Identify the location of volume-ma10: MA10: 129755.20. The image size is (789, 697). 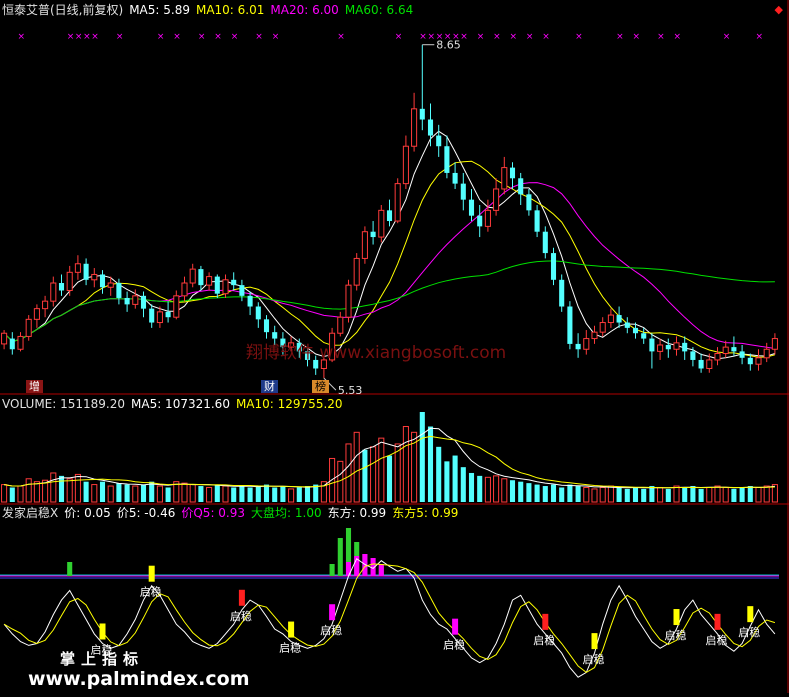
(289, 404).